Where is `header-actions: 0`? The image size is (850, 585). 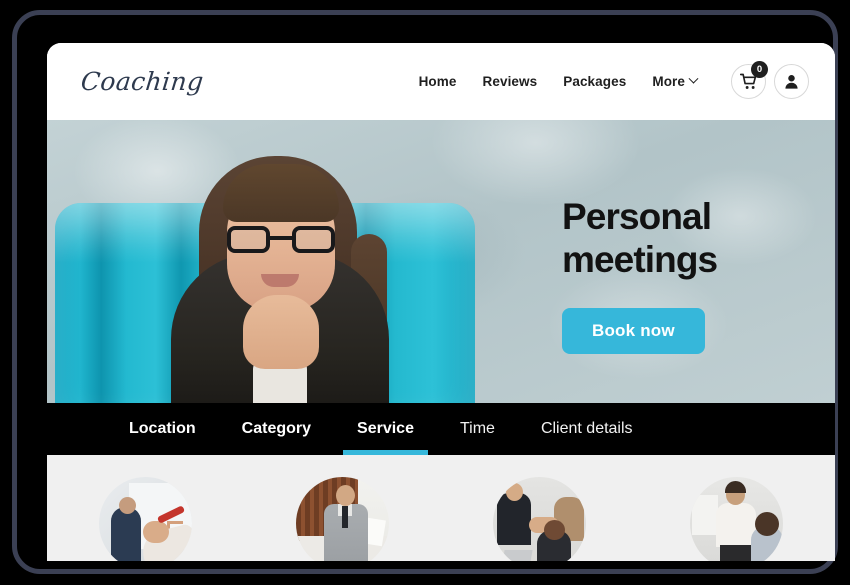
header-actions: 0 is located at coordinates (770, 80).